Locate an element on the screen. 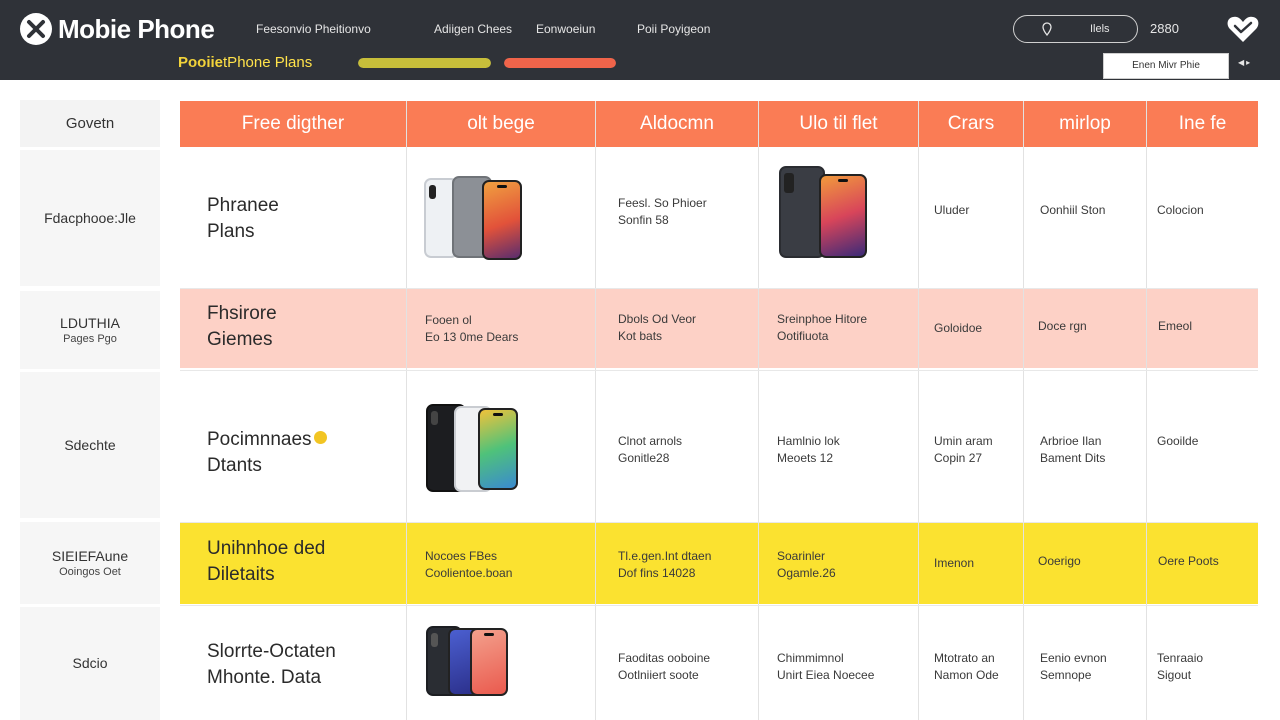 This screenshot has width=1280, height=720. side-label-row-3: Sdechte is located at coordinates (90, 445).